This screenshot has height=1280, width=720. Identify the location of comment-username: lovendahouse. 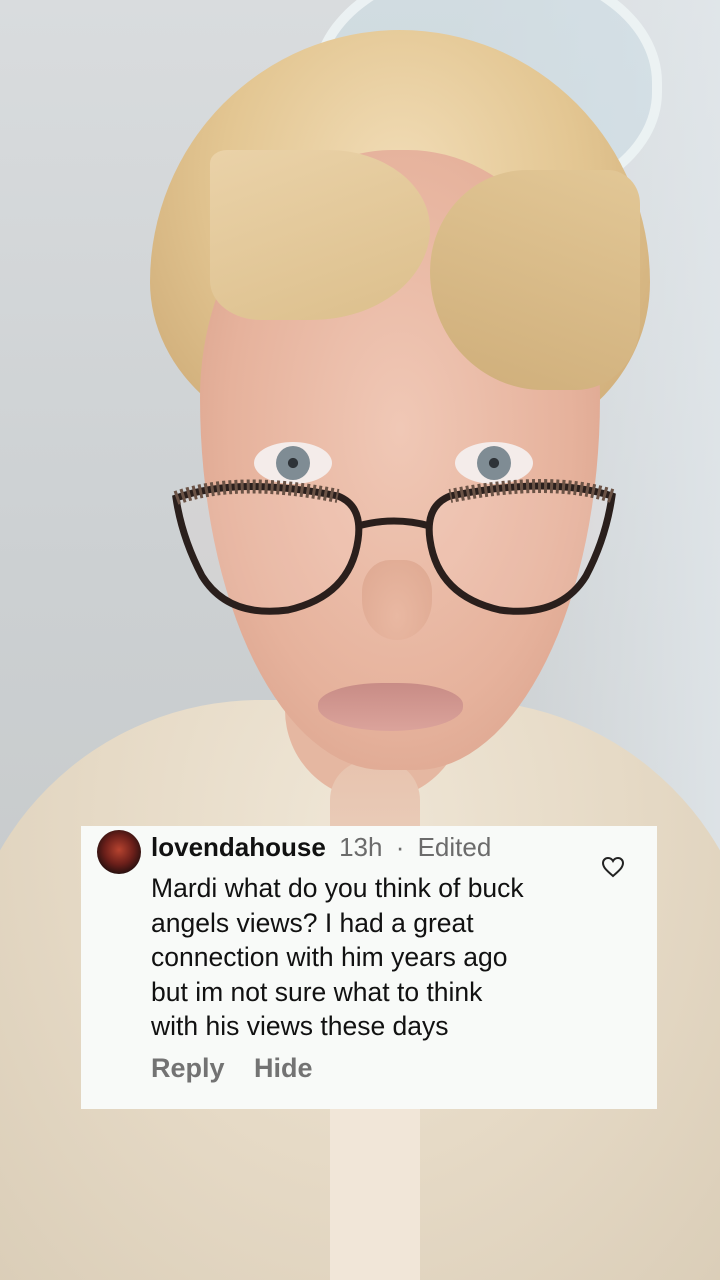
(238, 847).